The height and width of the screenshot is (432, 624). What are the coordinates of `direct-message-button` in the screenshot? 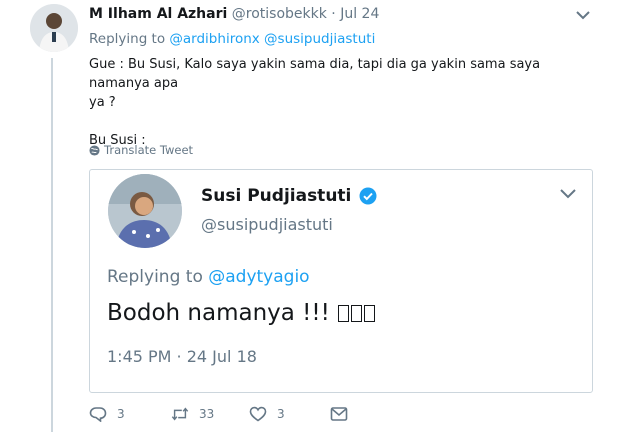 It's located at (339, 414).